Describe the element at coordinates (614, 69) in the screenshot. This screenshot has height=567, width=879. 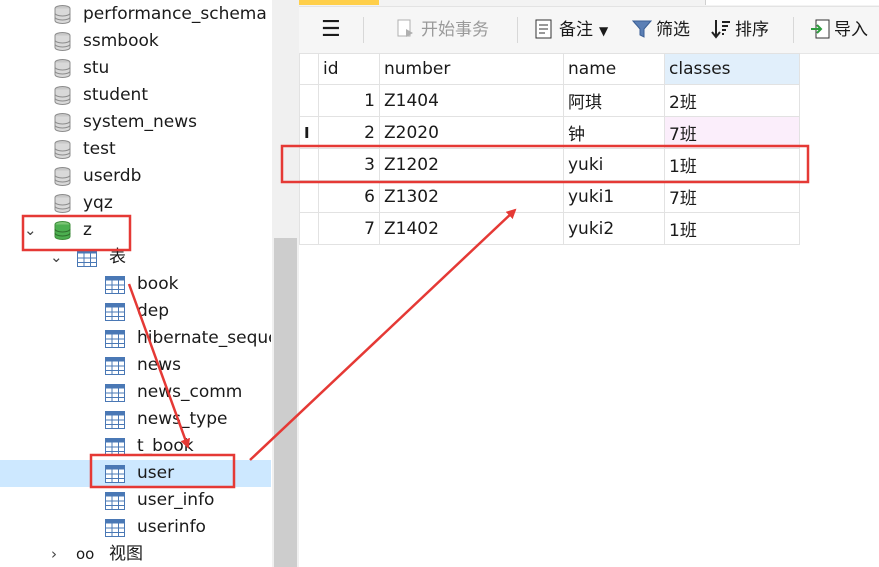
I see `column-header-name: name` at that location.